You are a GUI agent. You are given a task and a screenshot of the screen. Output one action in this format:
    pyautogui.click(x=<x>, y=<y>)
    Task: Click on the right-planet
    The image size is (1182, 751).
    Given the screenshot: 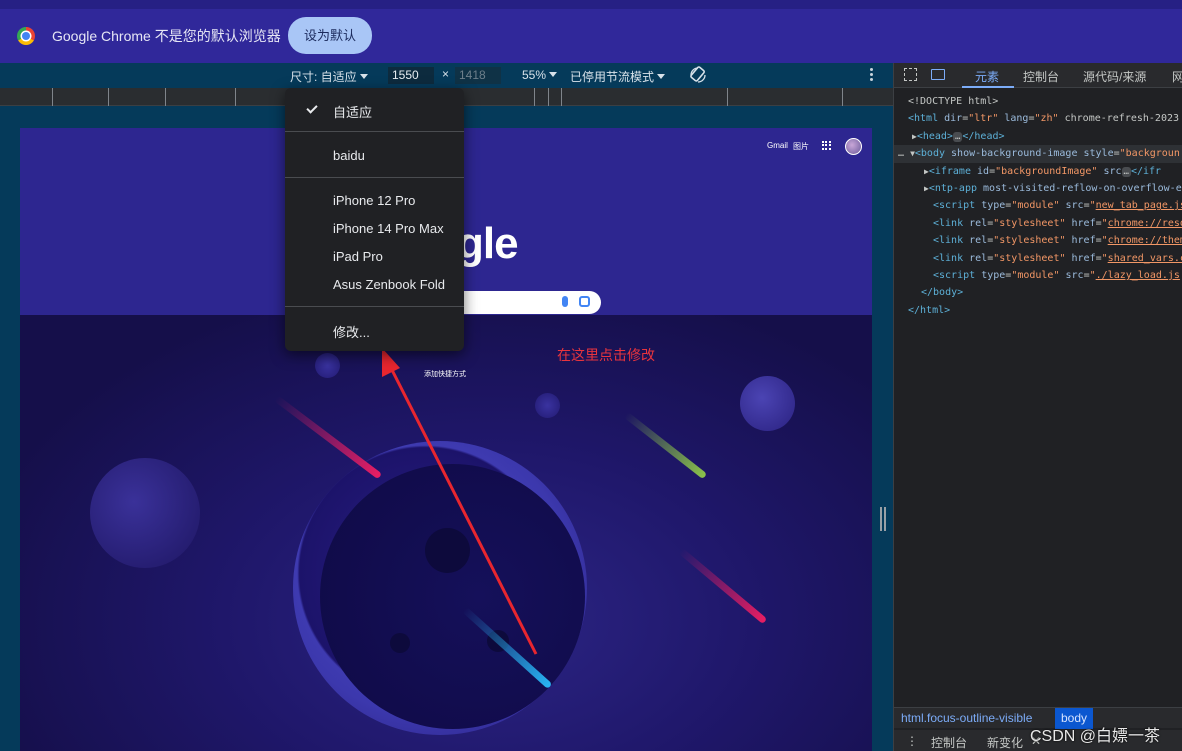 What is the action you would take?
    pyautogui.click(x=767, y=403)
    